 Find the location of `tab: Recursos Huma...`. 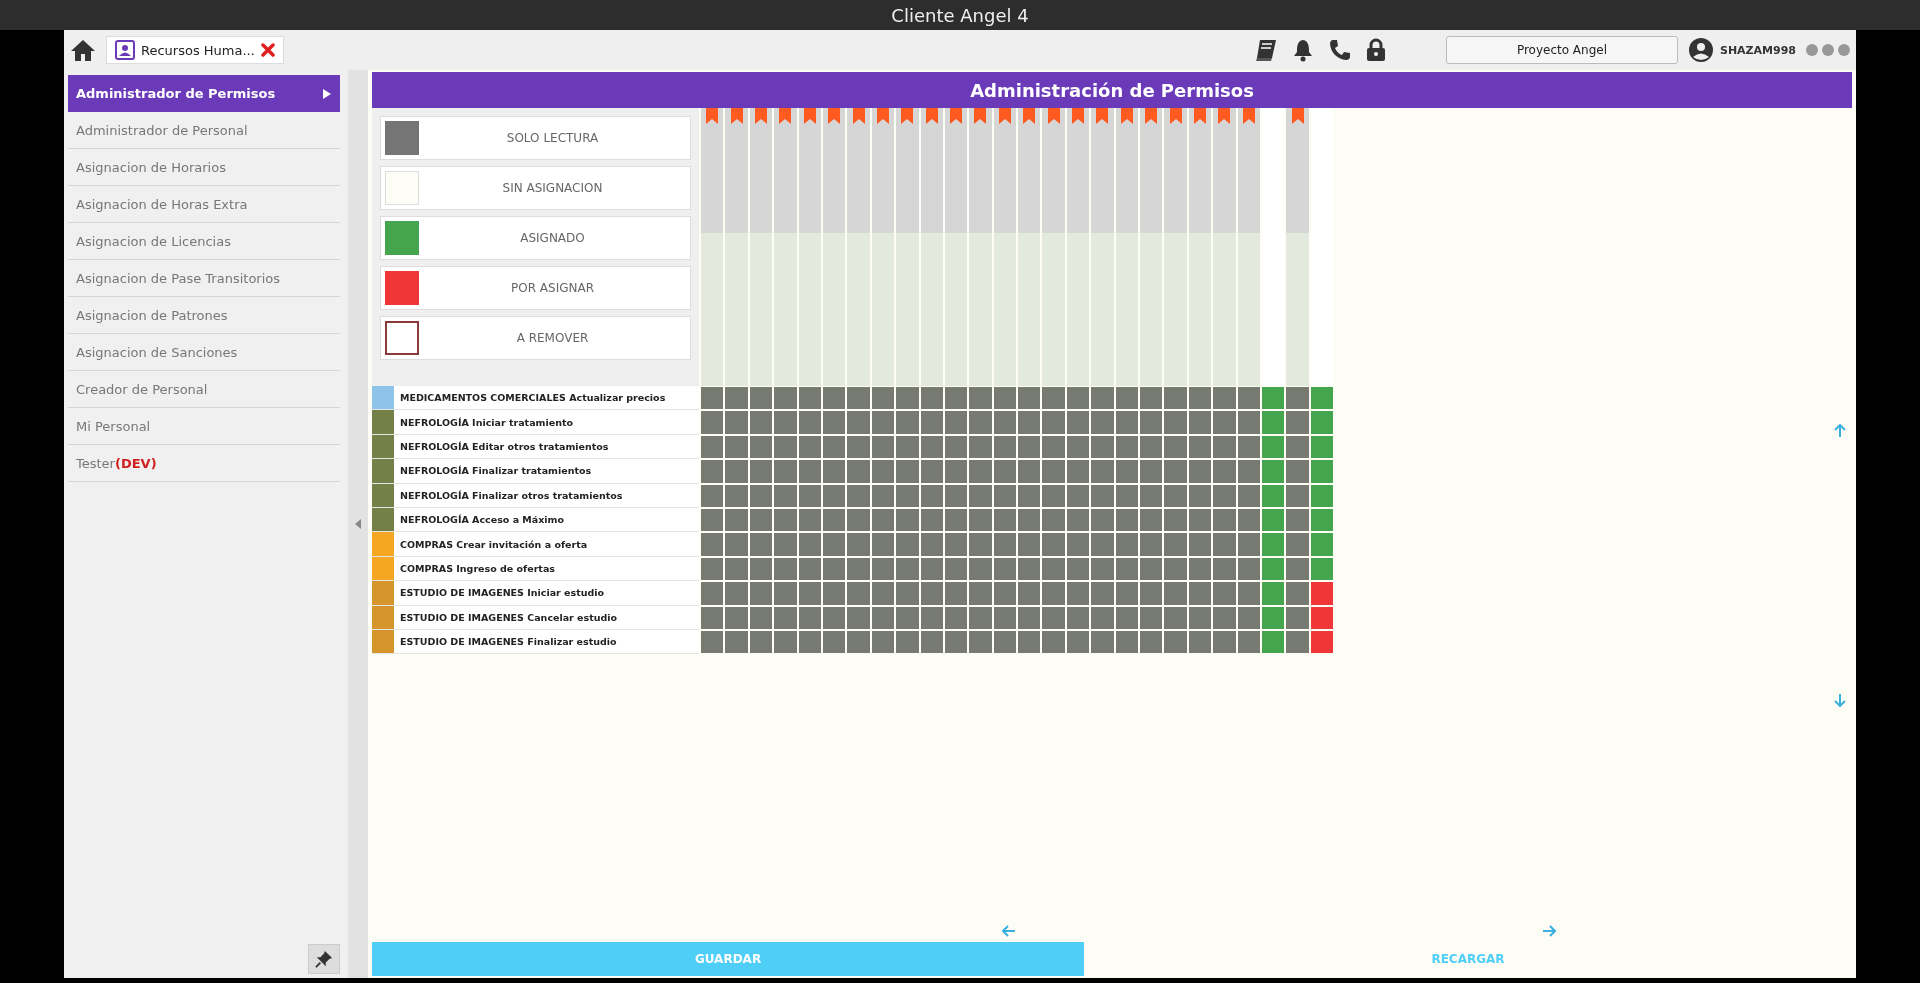

tab: Recursos Huma... is located at coordinates (195, 50).